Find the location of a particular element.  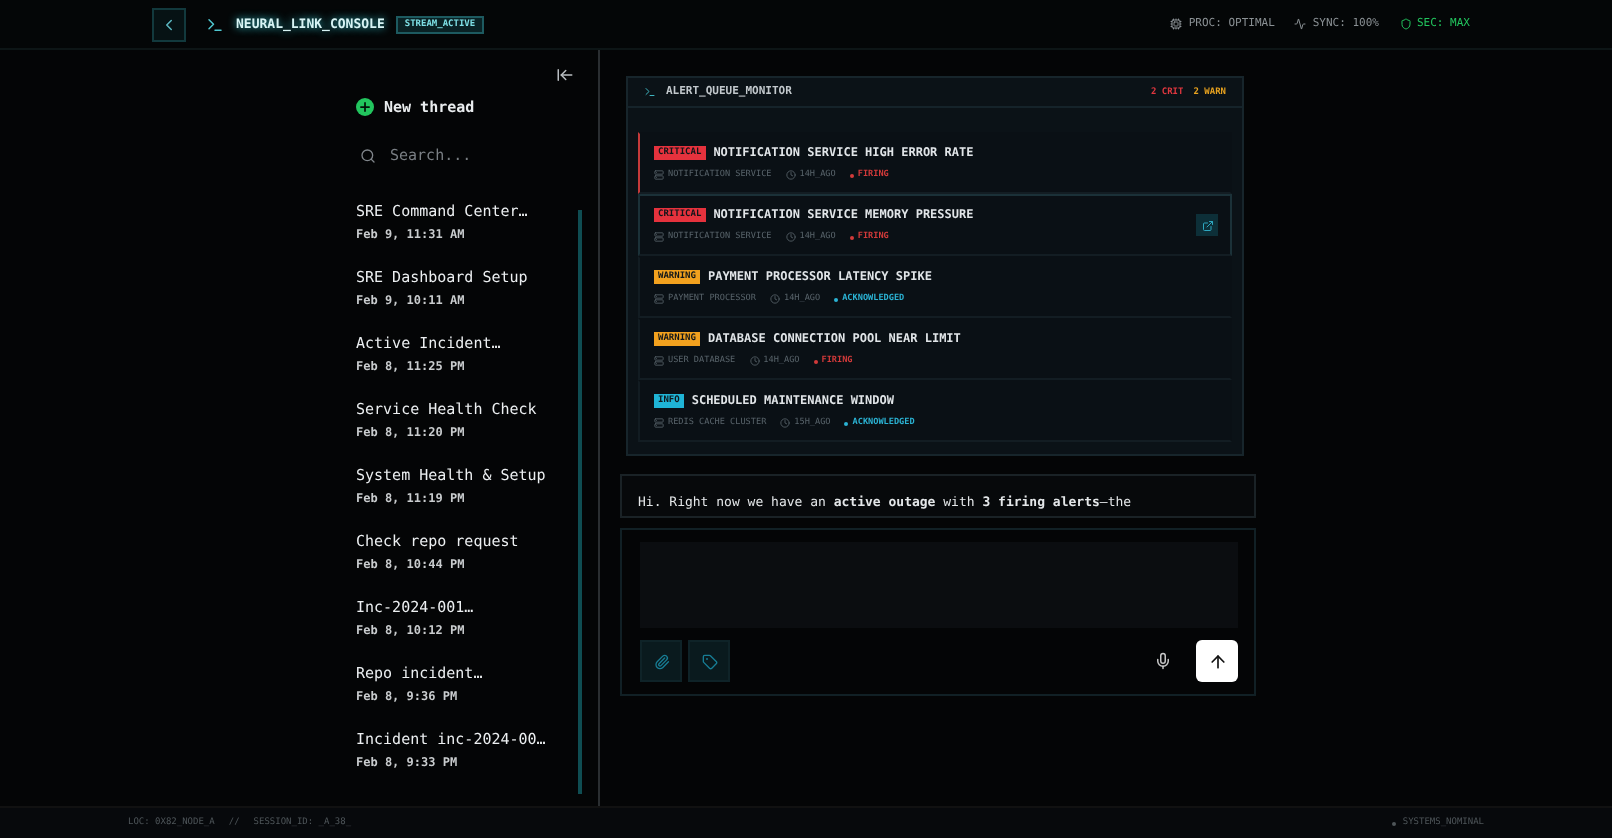

plus-icon is located at coordinates (365, 107).